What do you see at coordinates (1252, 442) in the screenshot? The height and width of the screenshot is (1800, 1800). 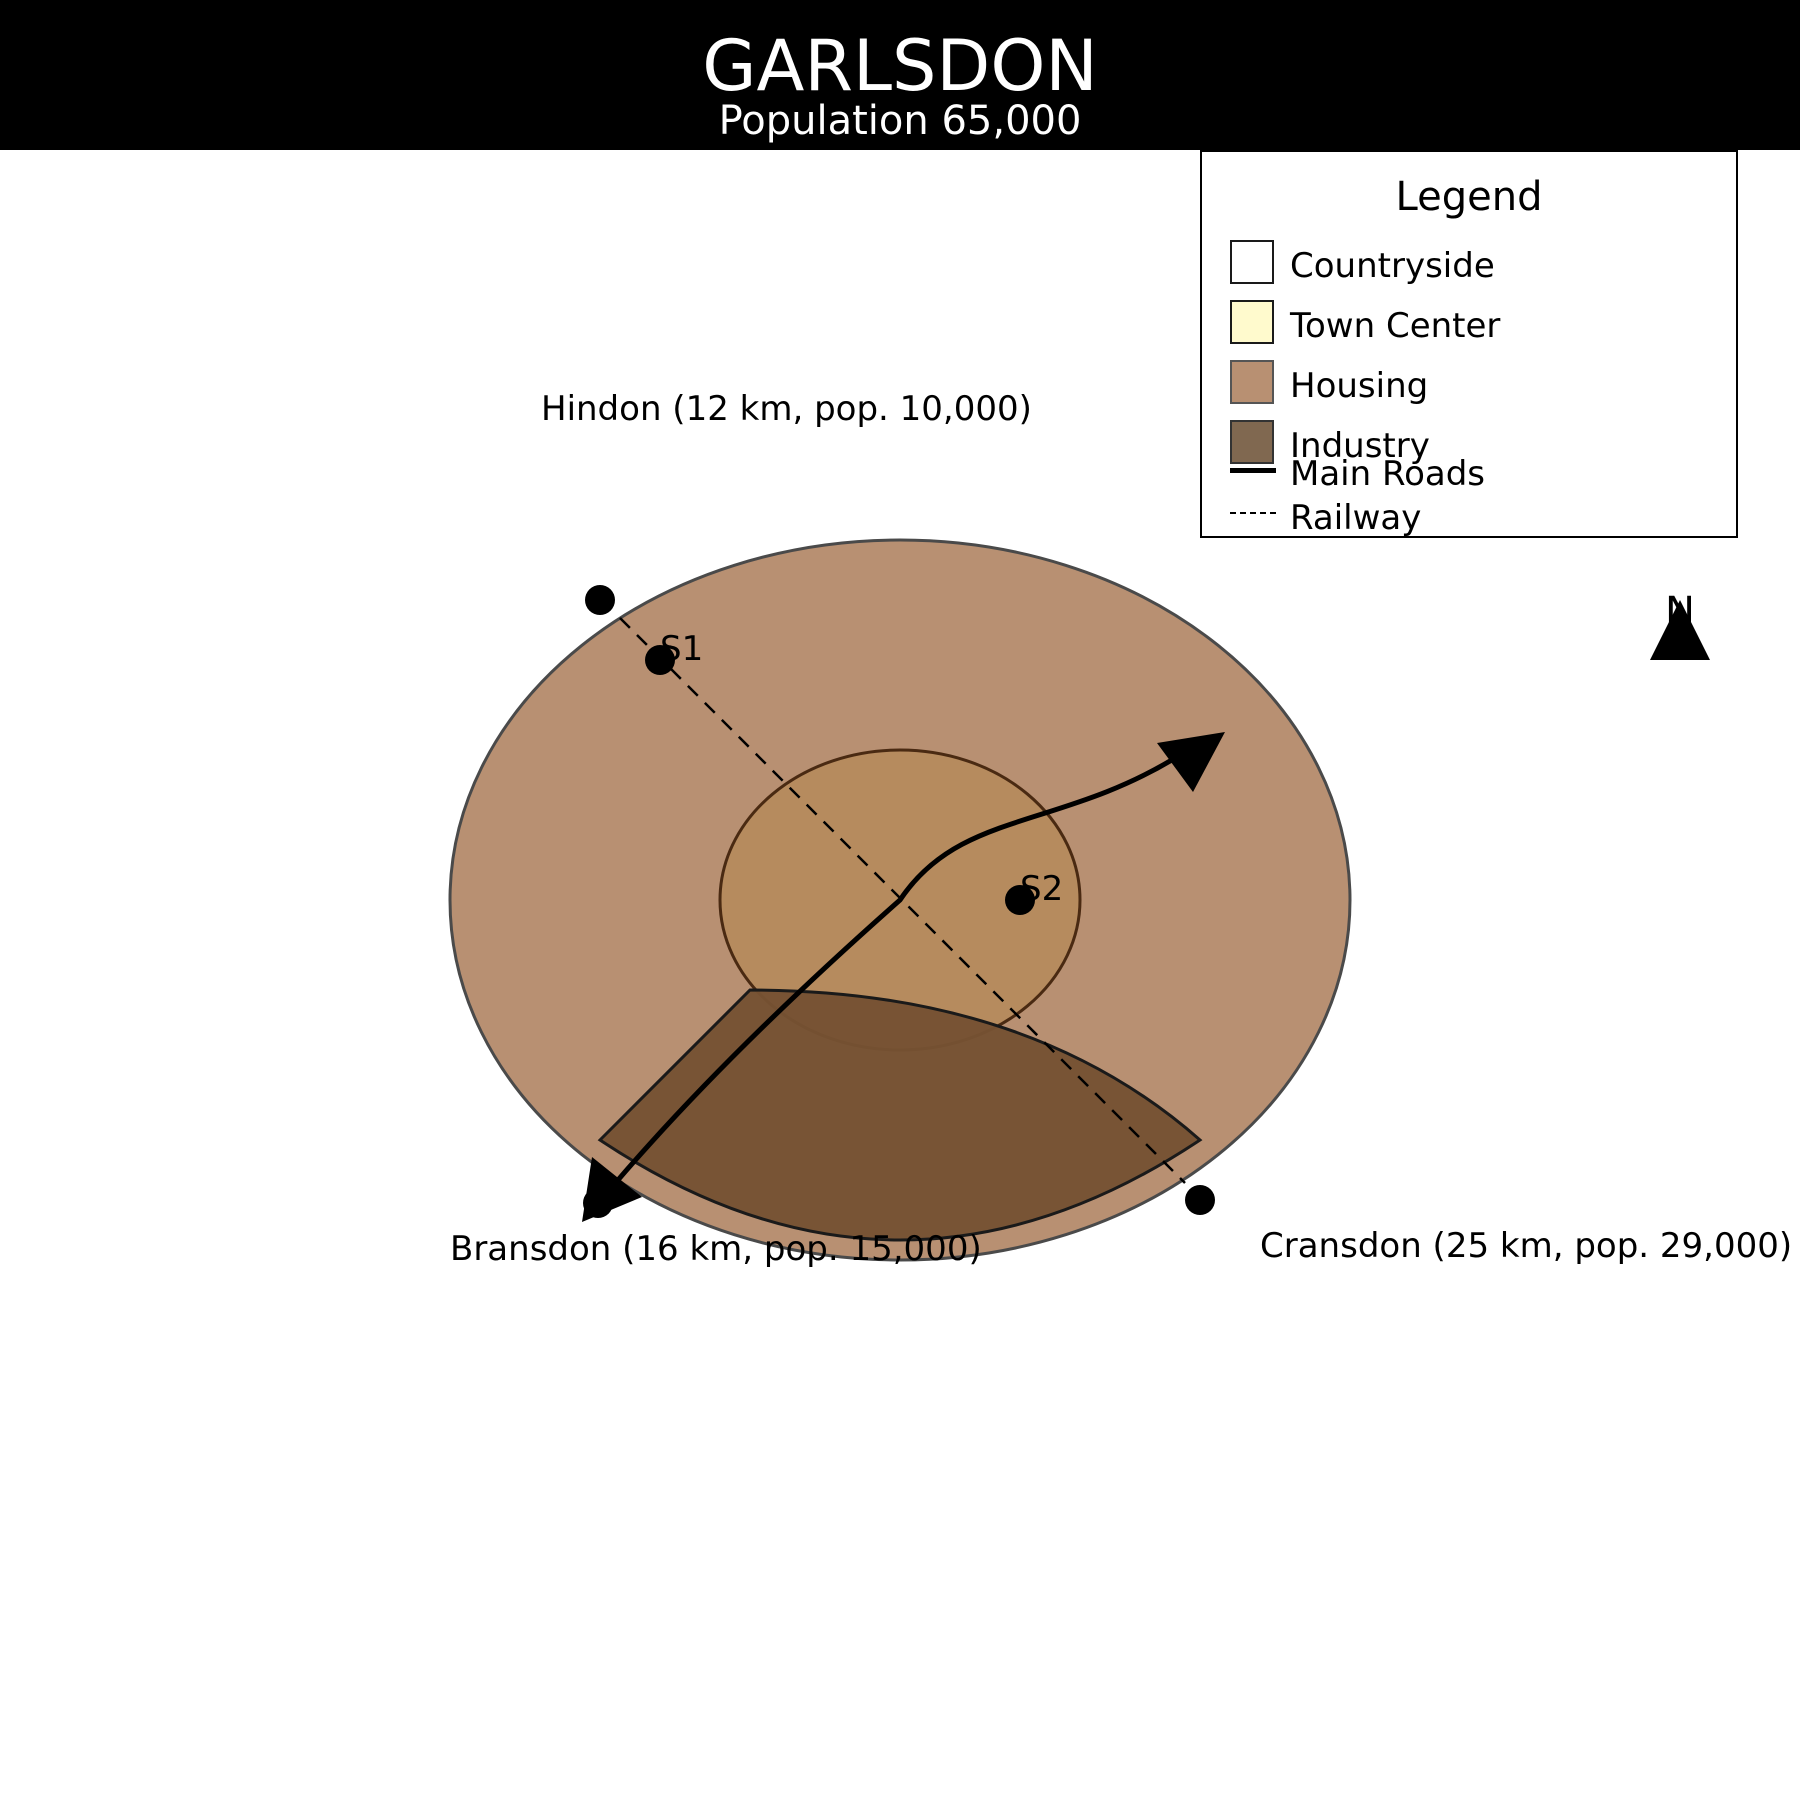 I see `industry-swatch` at bounding box center [1252, 442].